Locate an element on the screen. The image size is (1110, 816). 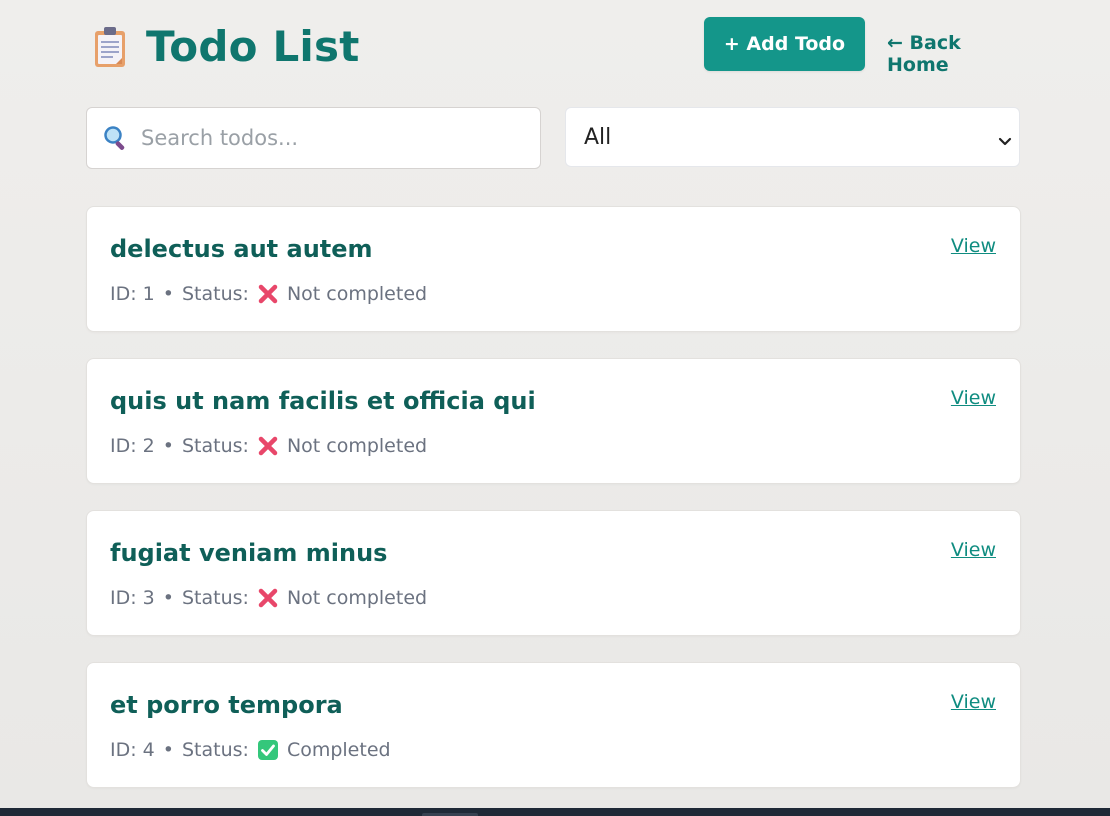
page-title: Todo List is located at coordinates (253, 46).